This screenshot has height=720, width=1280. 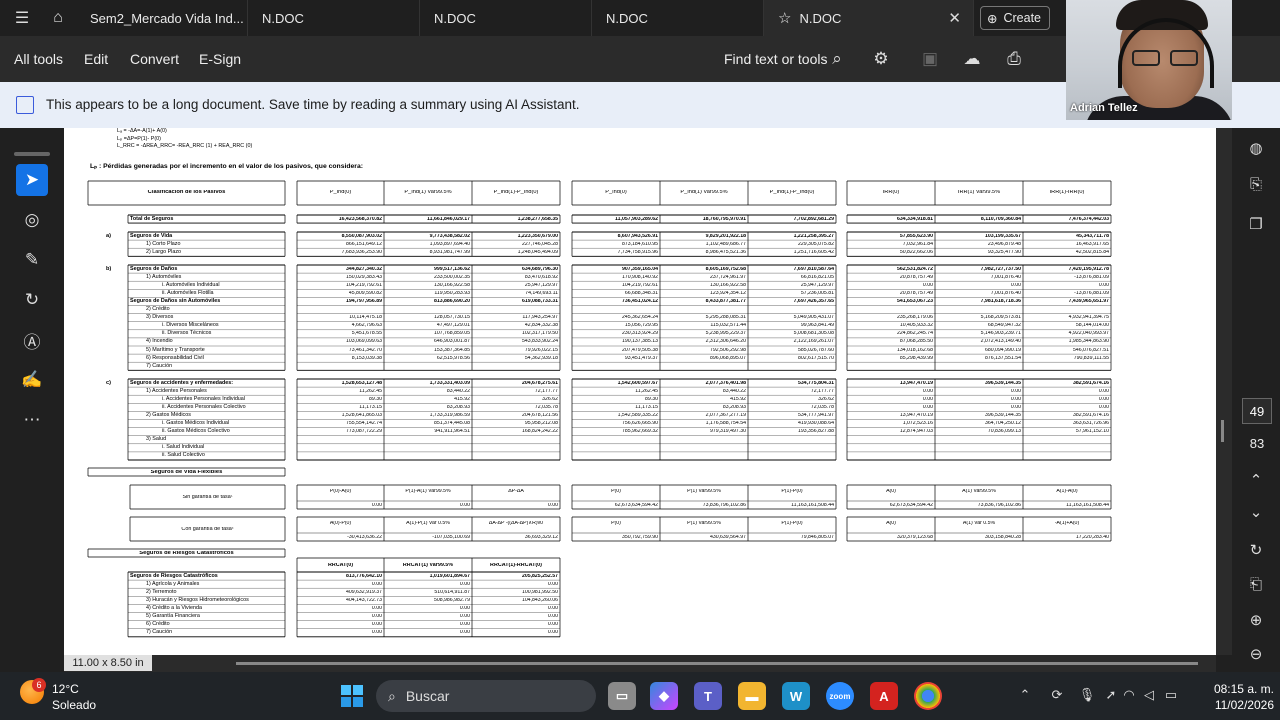 What do you see at coordinates (639, 432) in the screenshot?
I see `row-value: 785,962,669.32` at bounding box center [639, 432].